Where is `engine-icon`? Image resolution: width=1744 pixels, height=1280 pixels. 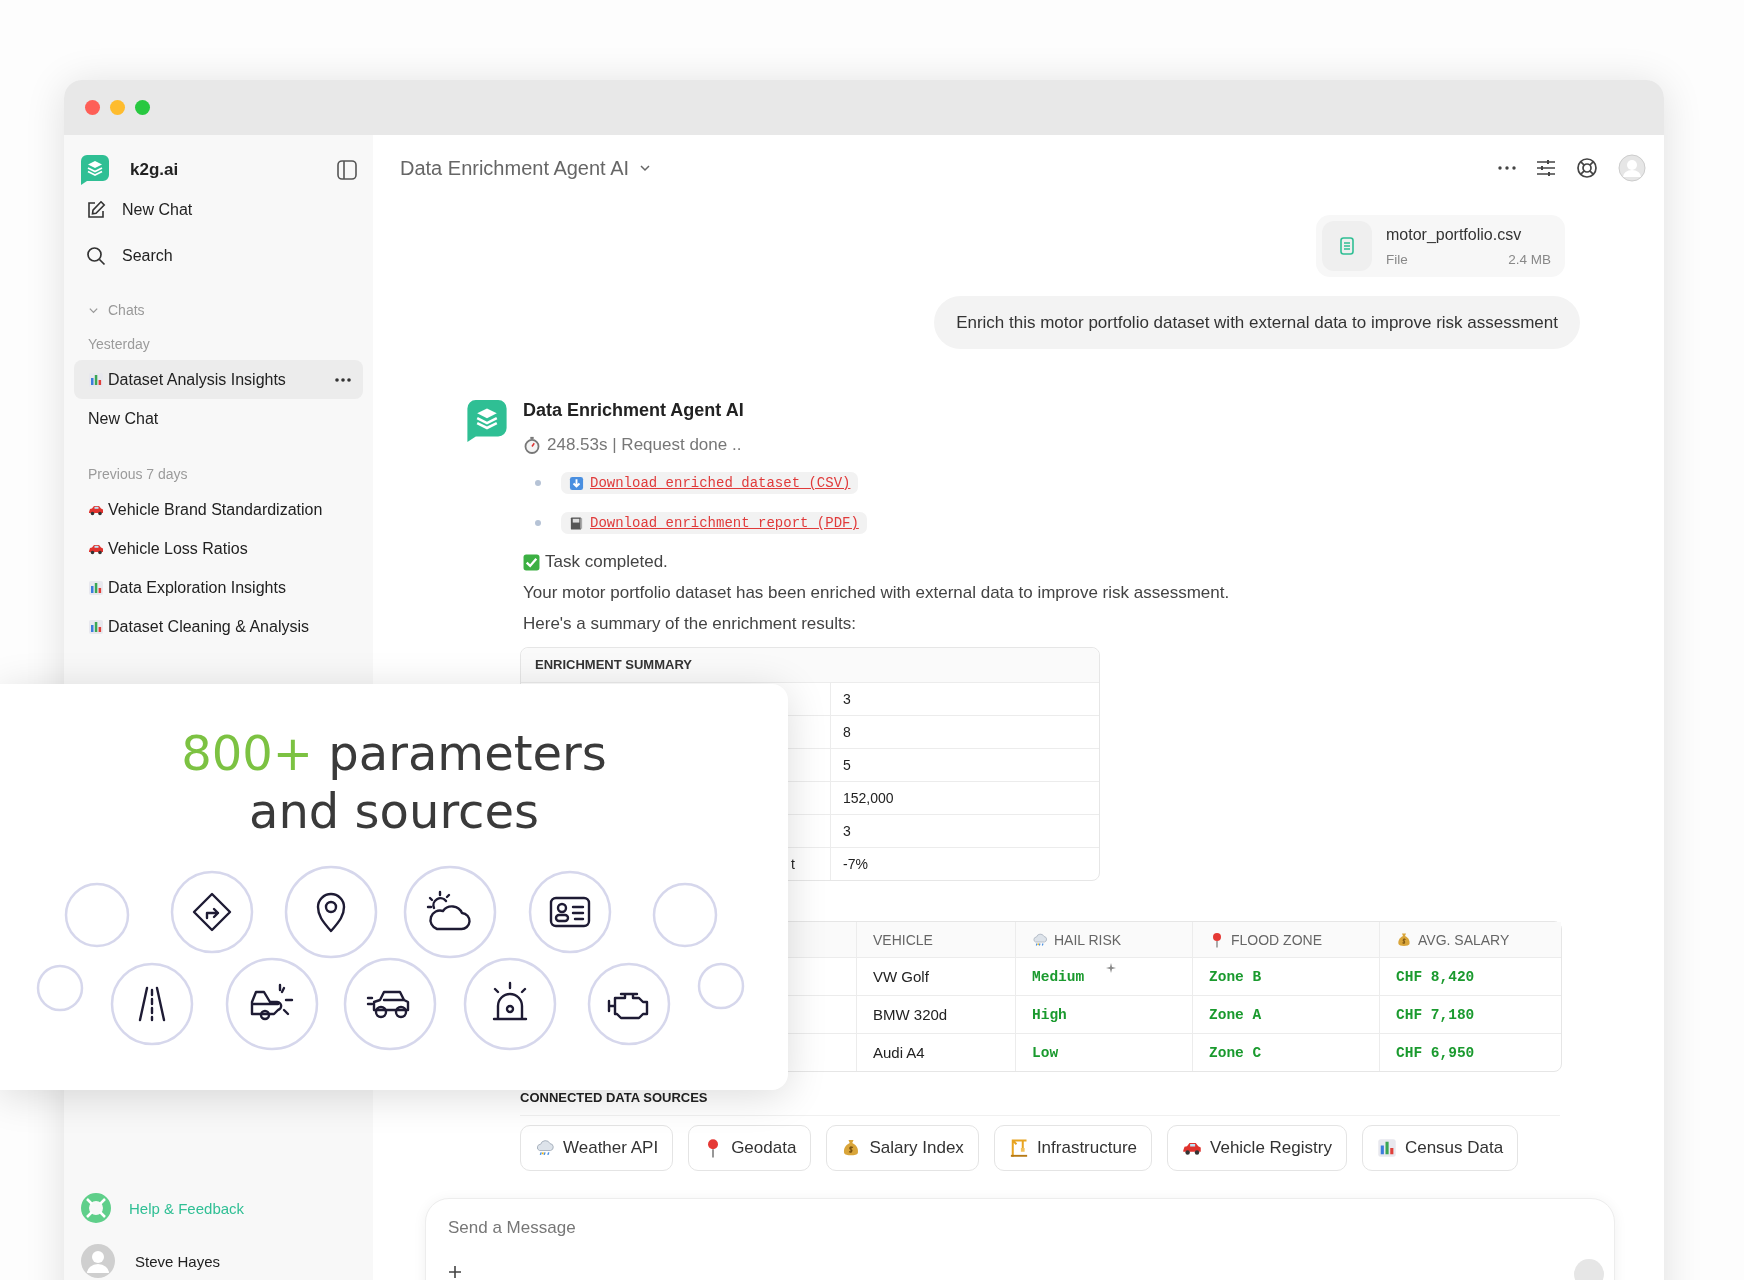 engine-icon is located at coordinates (629, 1004).